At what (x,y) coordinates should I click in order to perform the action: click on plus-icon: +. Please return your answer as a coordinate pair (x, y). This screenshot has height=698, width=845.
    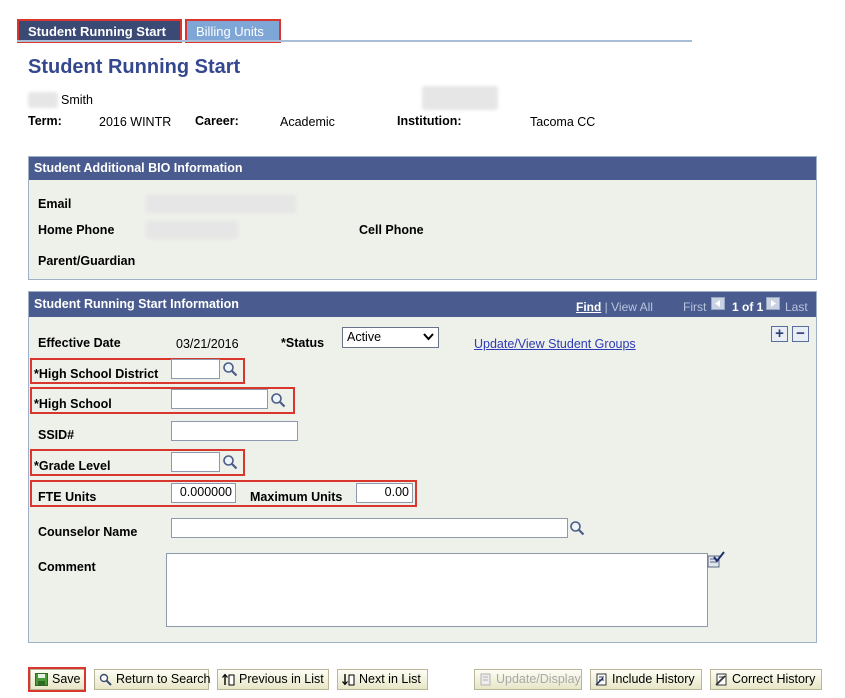
    Looking at the image, I should click on (779, 333).